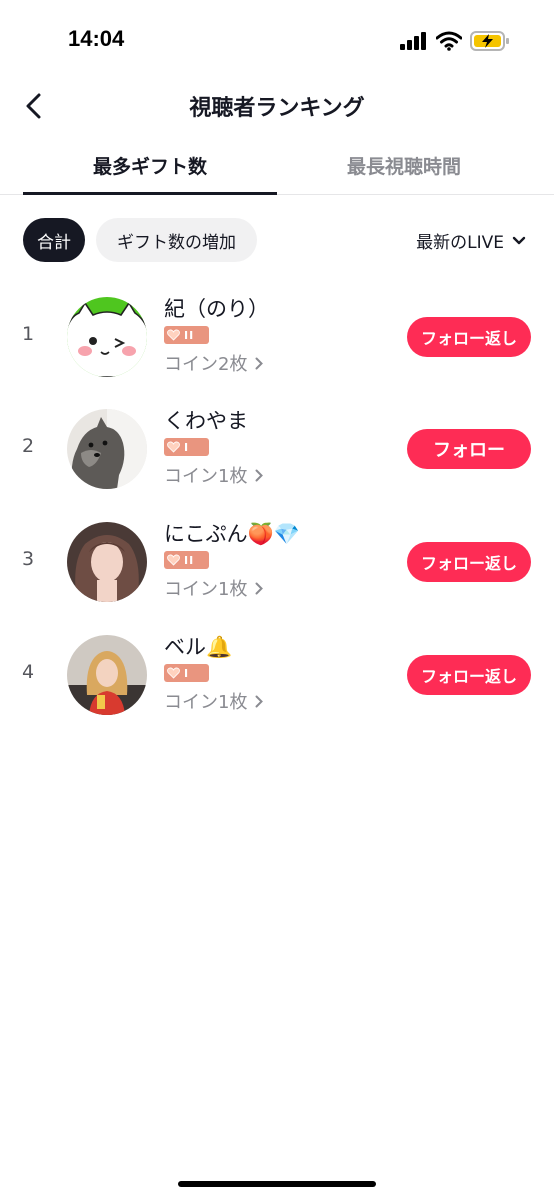 The width and height of the screenshot is (554, 1200). Describe the element at coordinates (460, 243) in the screenshot. I see `sort-dropdown-label: 最新のLIVE` at that location.